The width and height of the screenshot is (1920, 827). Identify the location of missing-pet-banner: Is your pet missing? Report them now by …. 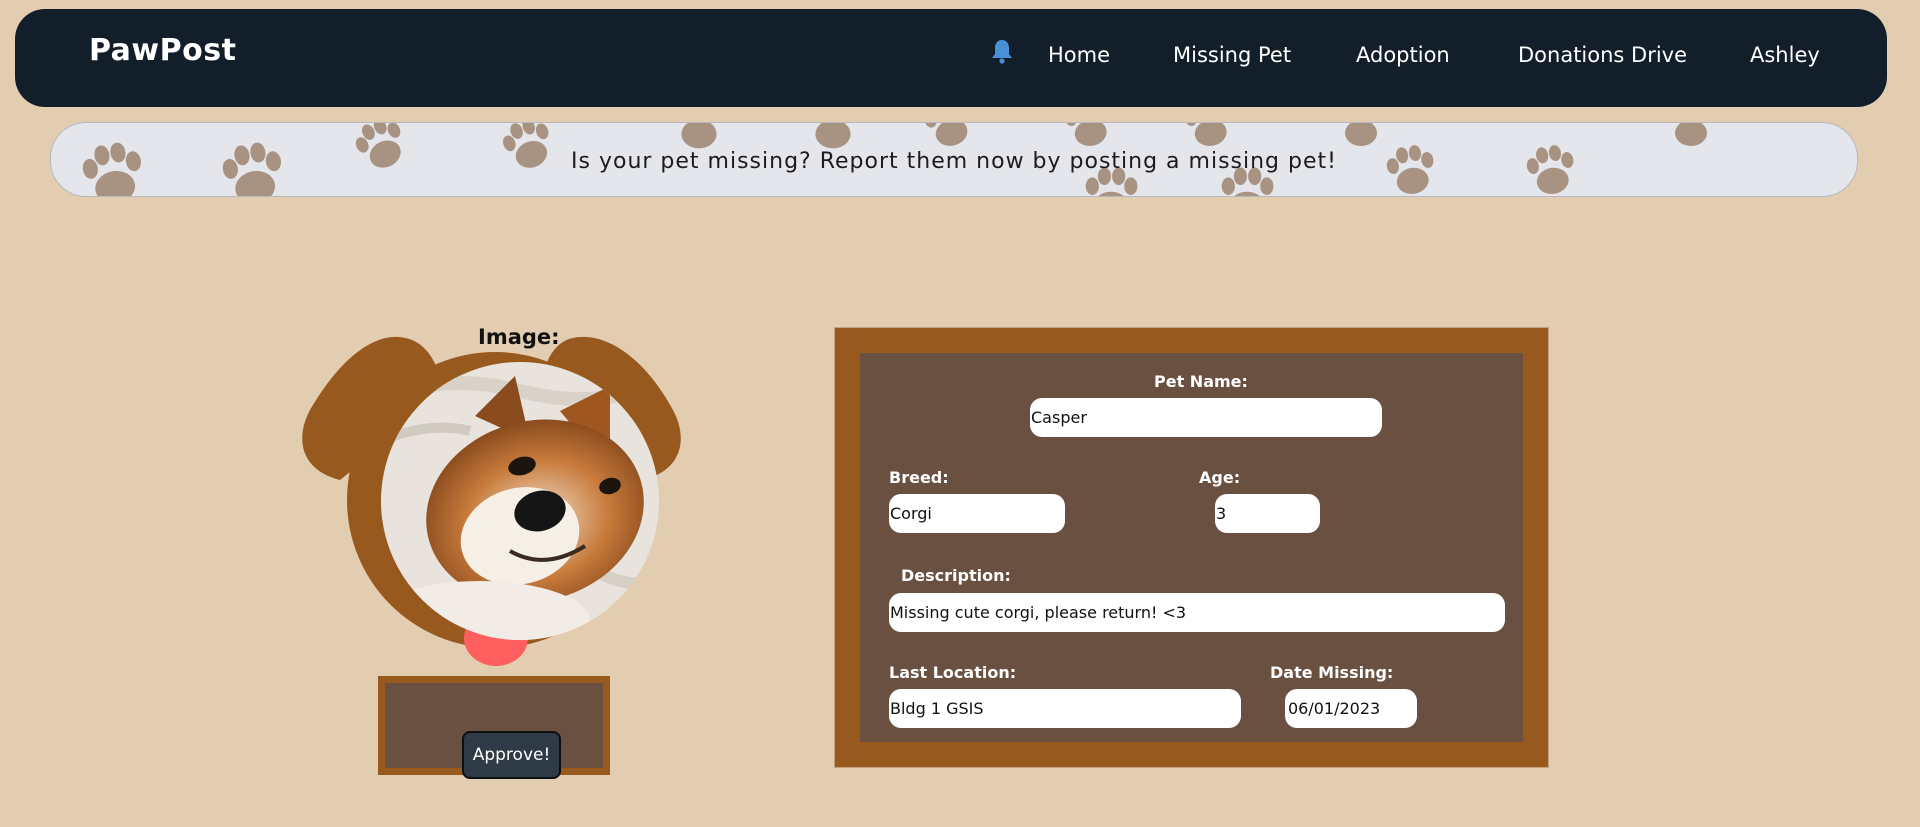
(954, 159).